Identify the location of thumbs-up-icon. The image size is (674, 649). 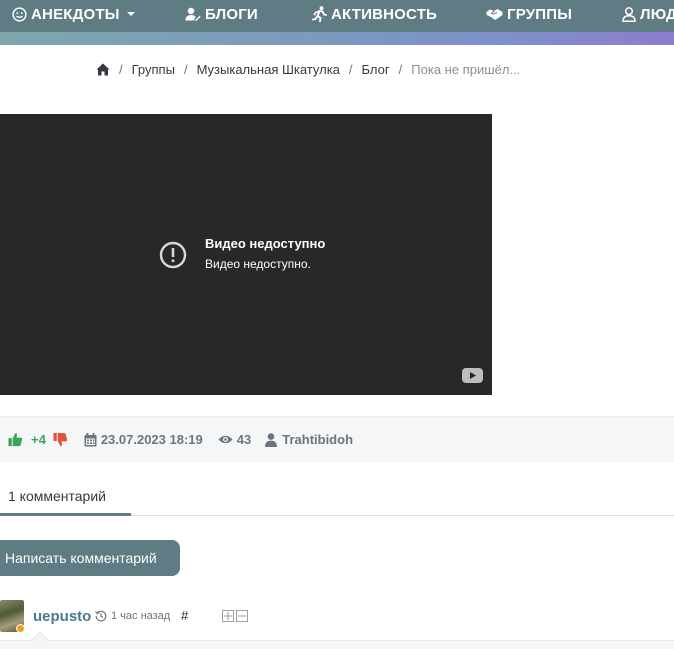
(15, 439).